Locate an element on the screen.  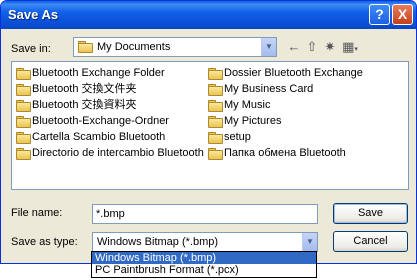
save-button: Save is located at coordinates (370, 213).